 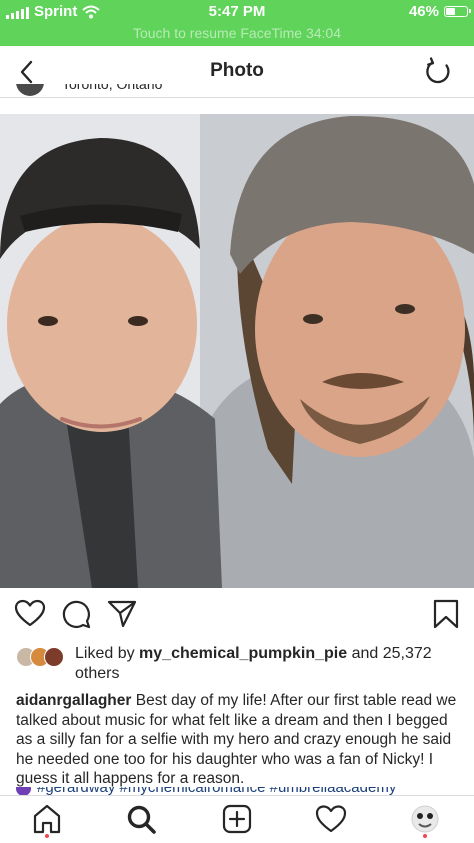 What do you see at coordinates (73, 700) in the screenshot?
I see `caption-username: aidanrgallagher` at bounding box center [73, 700].